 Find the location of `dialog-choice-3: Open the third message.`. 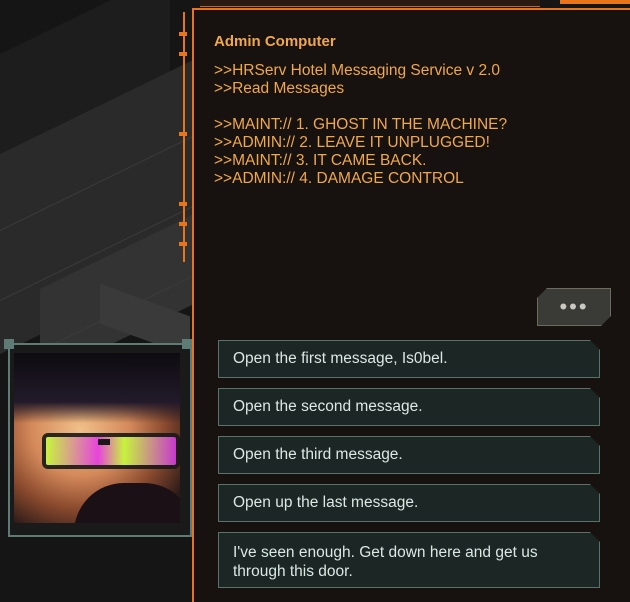

dialog-choice-3: Open the third message. is located at coordinates (409, 455).